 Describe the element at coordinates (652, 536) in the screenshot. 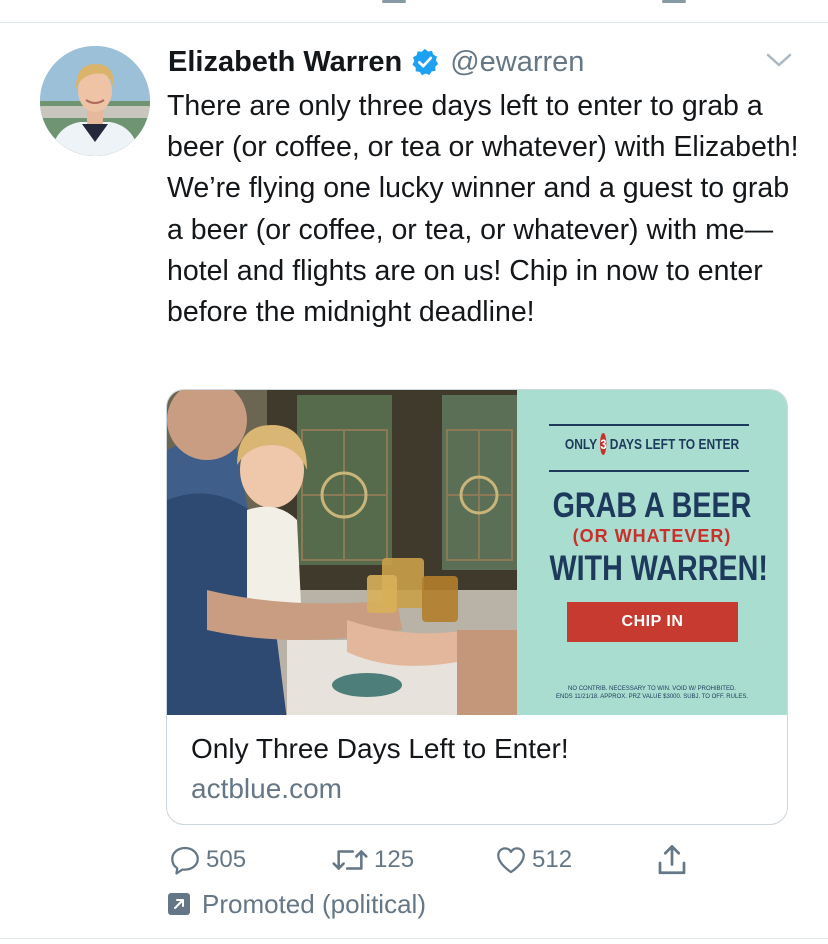

I see `promo-headline-sub: (OR WHATEVER)` at that location.